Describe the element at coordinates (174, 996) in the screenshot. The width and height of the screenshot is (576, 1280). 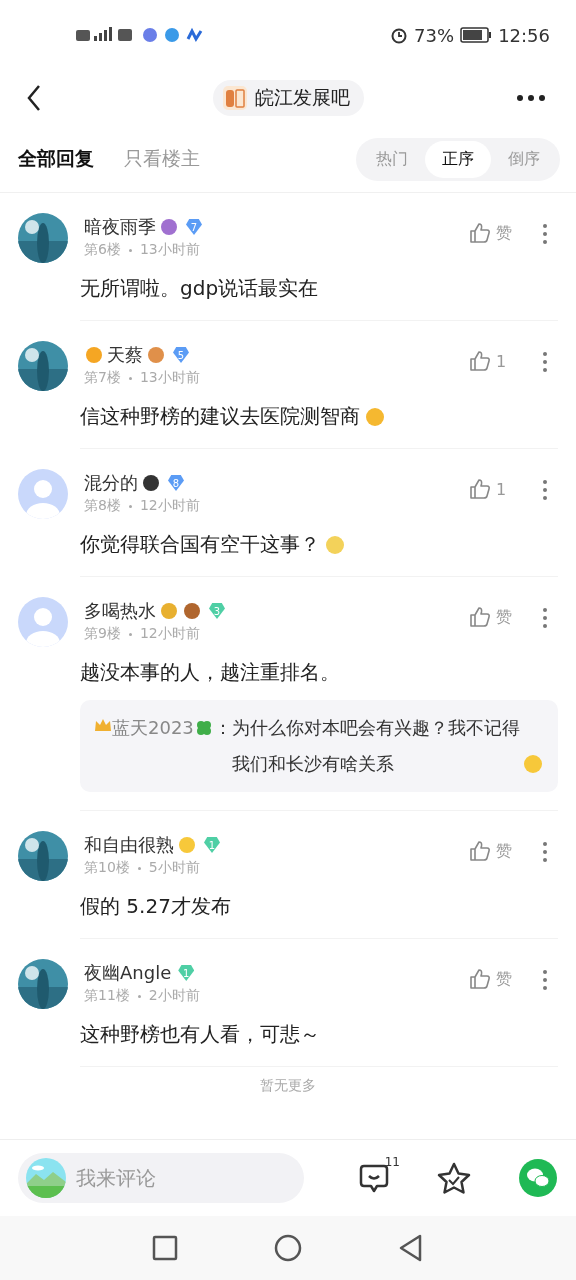
I see `post-time: 2小时前` at that location.